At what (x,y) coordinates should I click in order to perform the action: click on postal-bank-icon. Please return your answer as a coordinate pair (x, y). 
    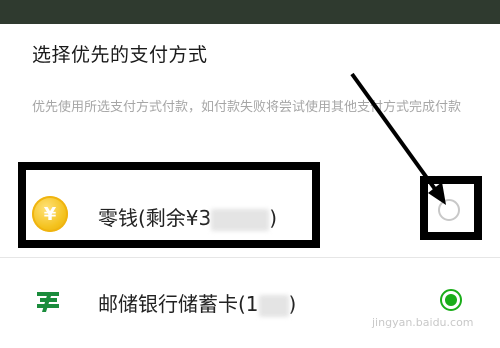
    Looking at the image, I should click on (48, 302).